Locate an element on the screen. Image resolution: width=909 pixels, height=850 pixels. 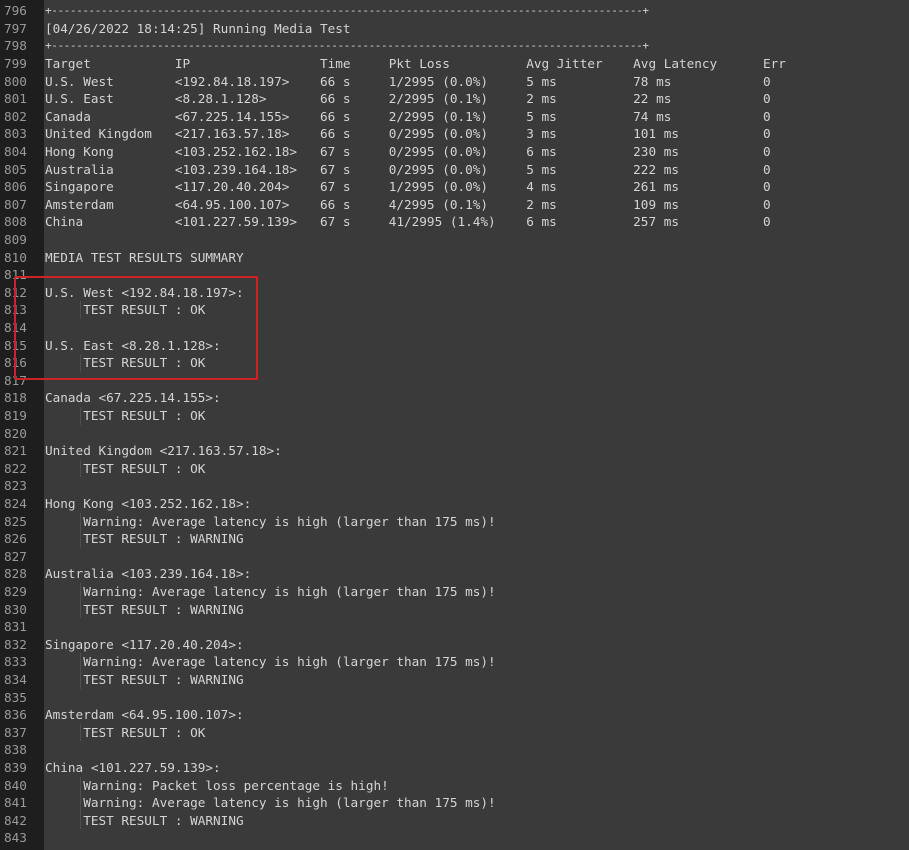
line-number: 812 is located at coordinates (15, 292).